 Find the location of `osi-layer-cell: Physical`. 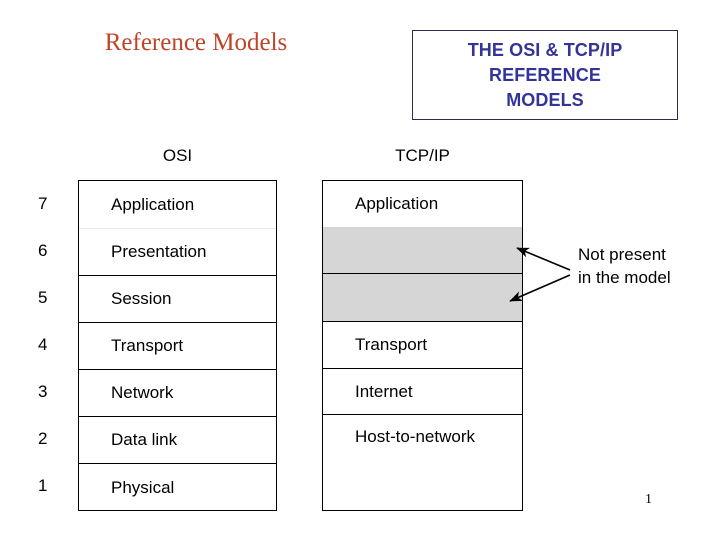

osi-layer-cell: Physical is located at coordinates (177, 487).